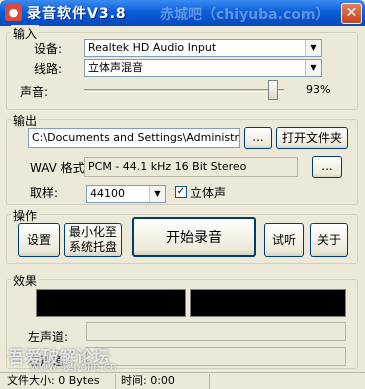 The image size is (365, 389). Describe the element at coordinates (59, 168) in the screenshot. I see `wav-format-label: WAV 格式:` at that location.